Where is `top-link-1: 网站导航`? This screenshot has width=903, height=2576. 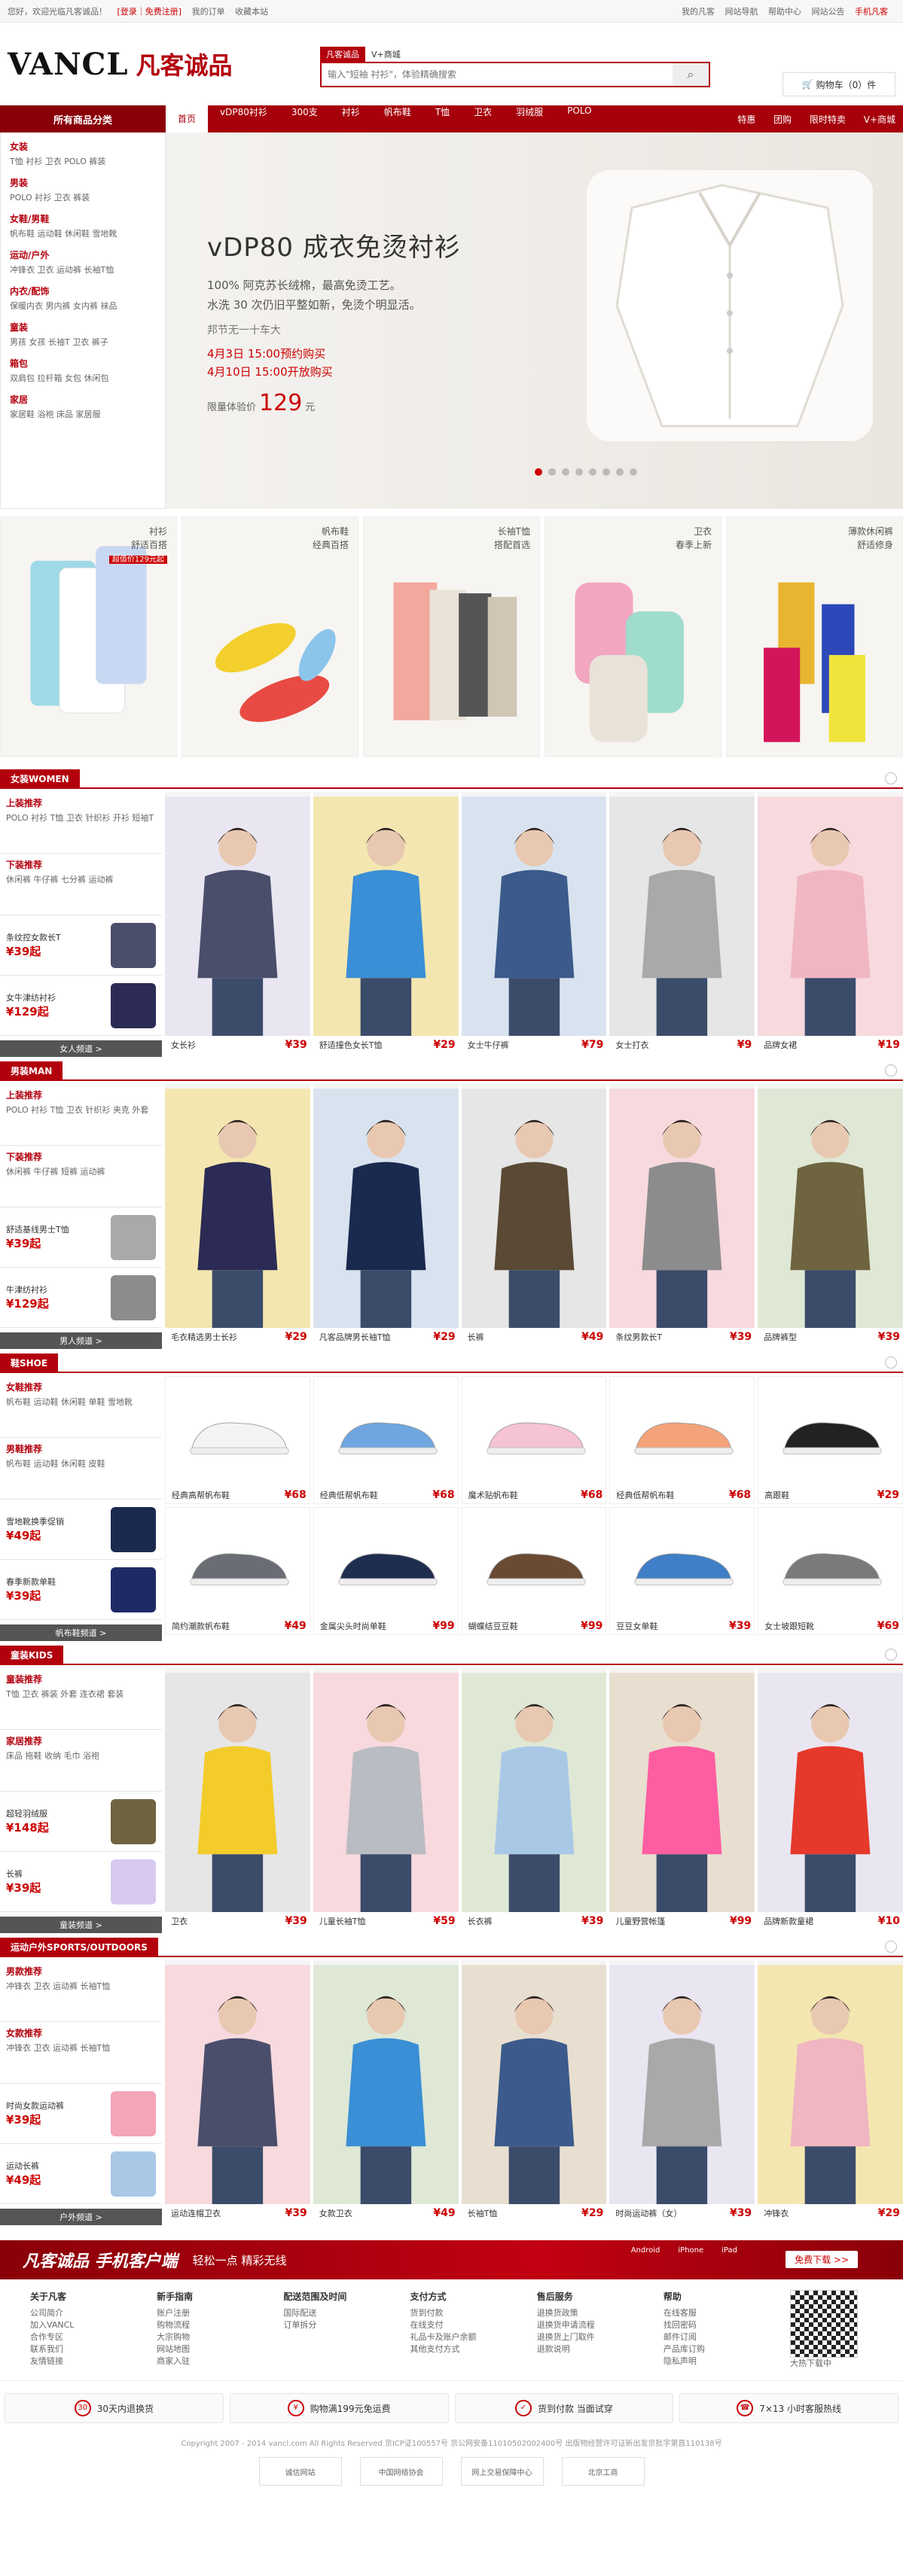
top-link-1: 网站导航 is located at coordinates (742, 12).